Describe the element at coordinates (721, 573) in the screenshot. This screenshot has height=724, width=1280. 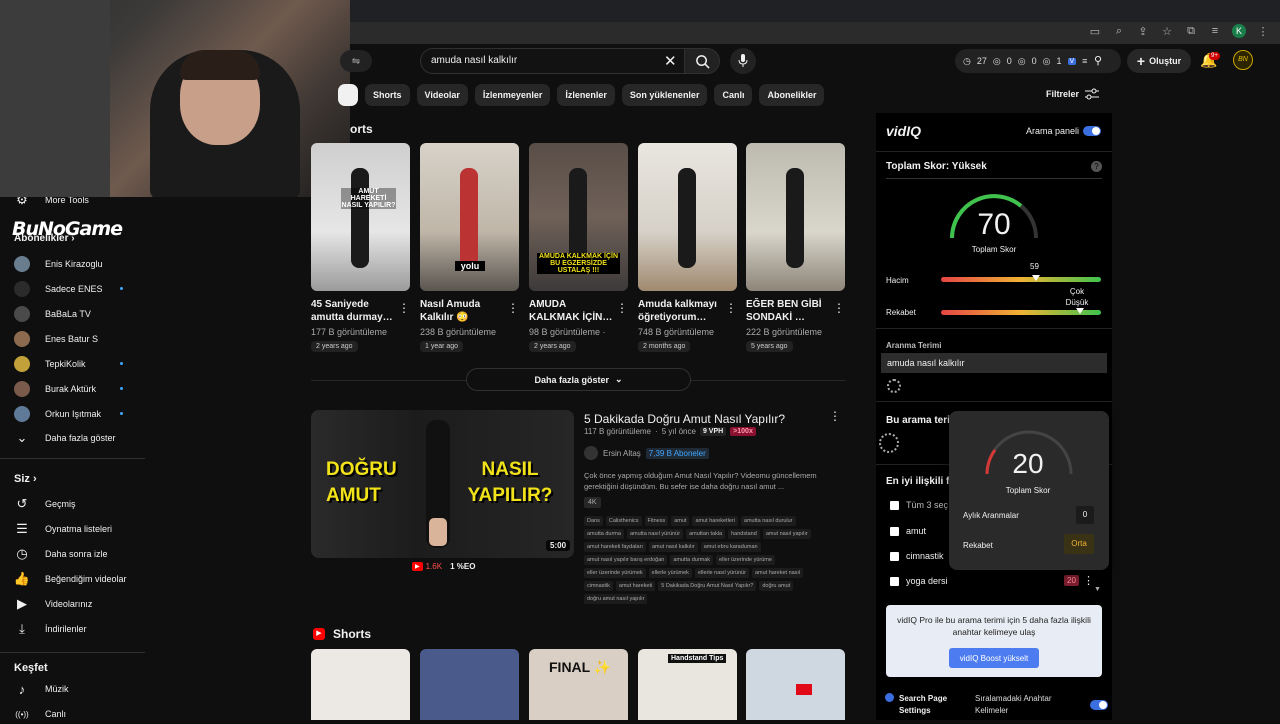
I see `video-tag: ellerle nasıl yürünür` at that location.